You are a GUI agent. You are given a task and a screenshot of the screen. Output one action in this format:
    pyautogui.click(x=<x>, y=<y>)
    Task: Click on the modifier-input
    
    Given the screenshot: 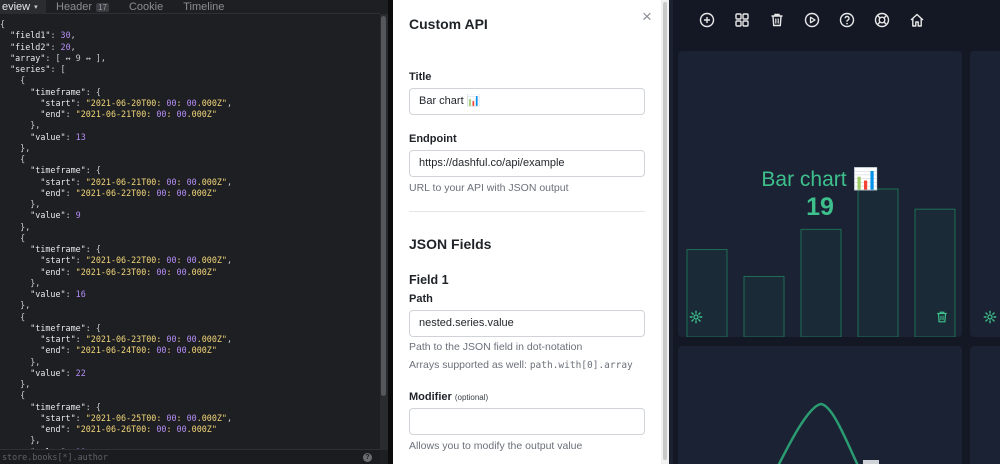 What is the action you would take?
    pyautogui.click(x=527, y=421)
    